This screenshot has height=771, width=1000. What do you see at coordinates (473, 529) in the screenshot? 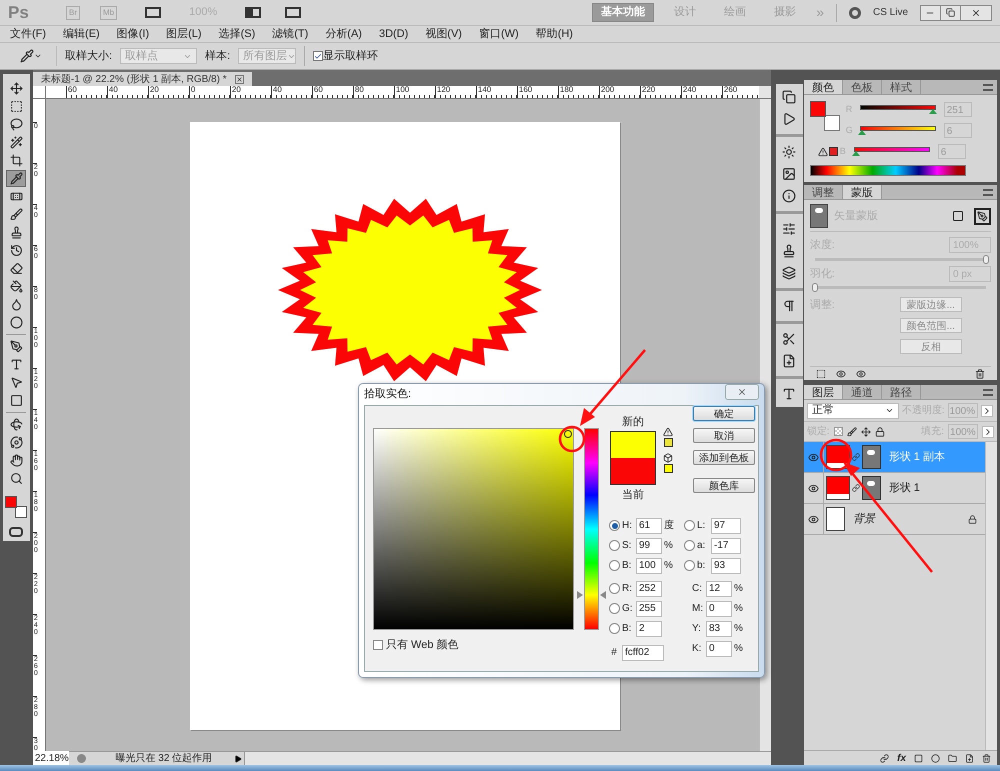
I see `color-field` at bounding box center [473, 529].